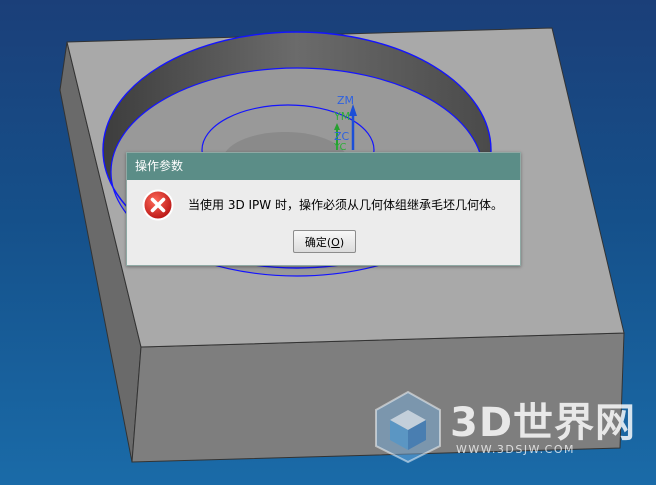 This screenshot has width=656, height=485. What do you see at coordinates (543, 423) in the screenshot?
I see `watermark-brand: 3D世界网` at bounding box center [543, 423].